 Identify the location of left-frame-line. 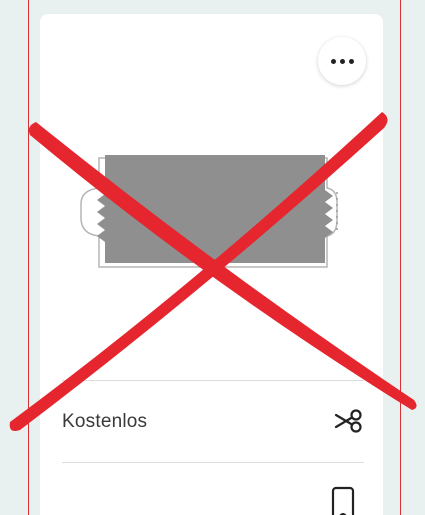
(28, 257).